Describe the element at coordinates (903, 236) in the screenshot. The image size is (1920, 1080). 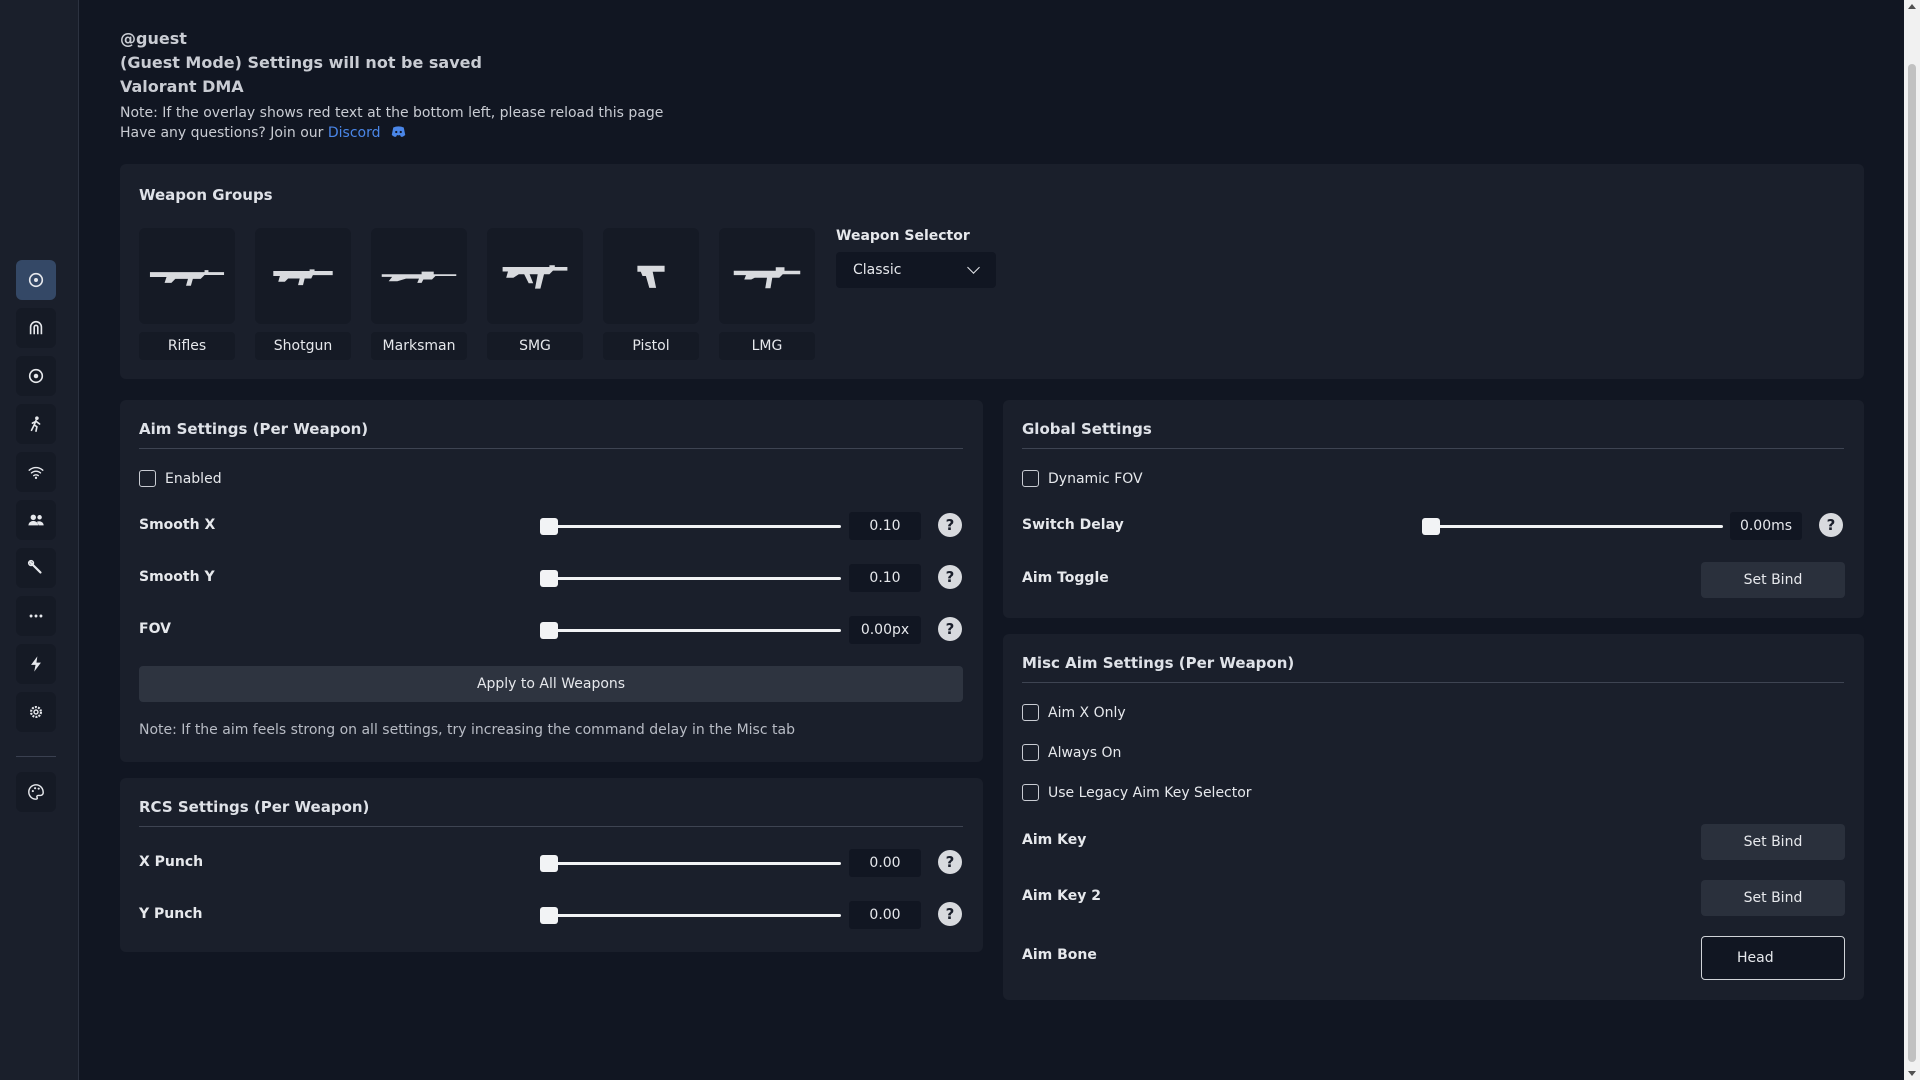
I see `weapon-selector-label: Weapon Selector` at that location.